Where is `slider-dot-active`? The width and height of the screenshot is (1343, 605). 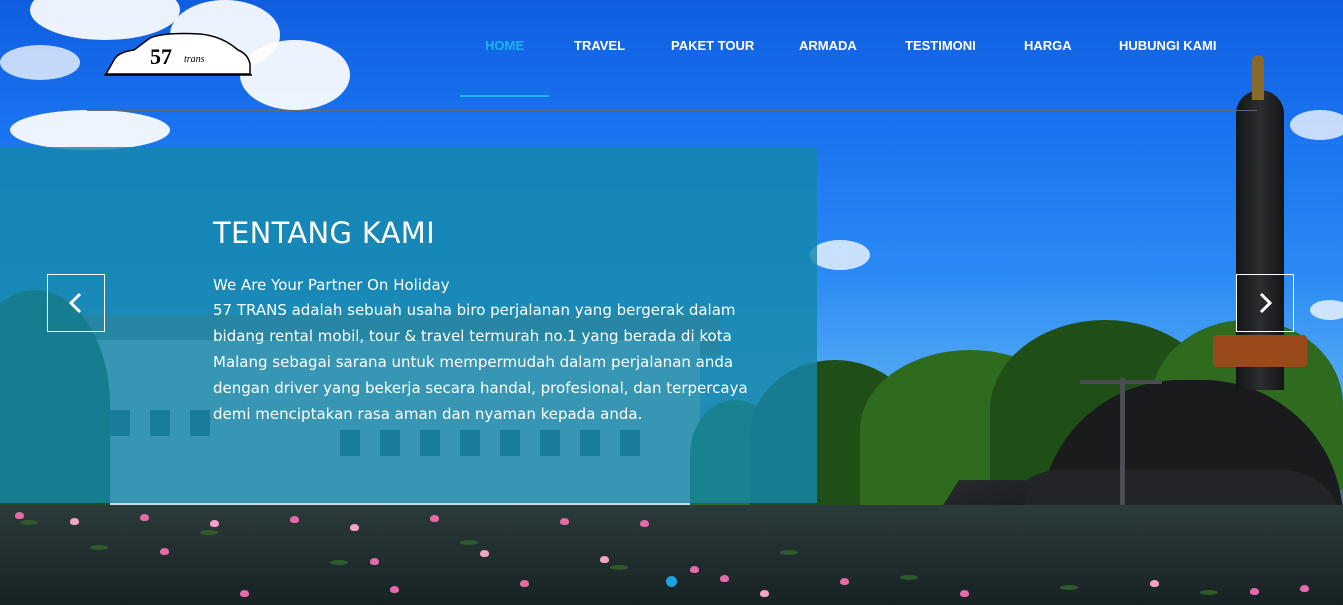
slider-dot-active is located at coordinates (671, 581).